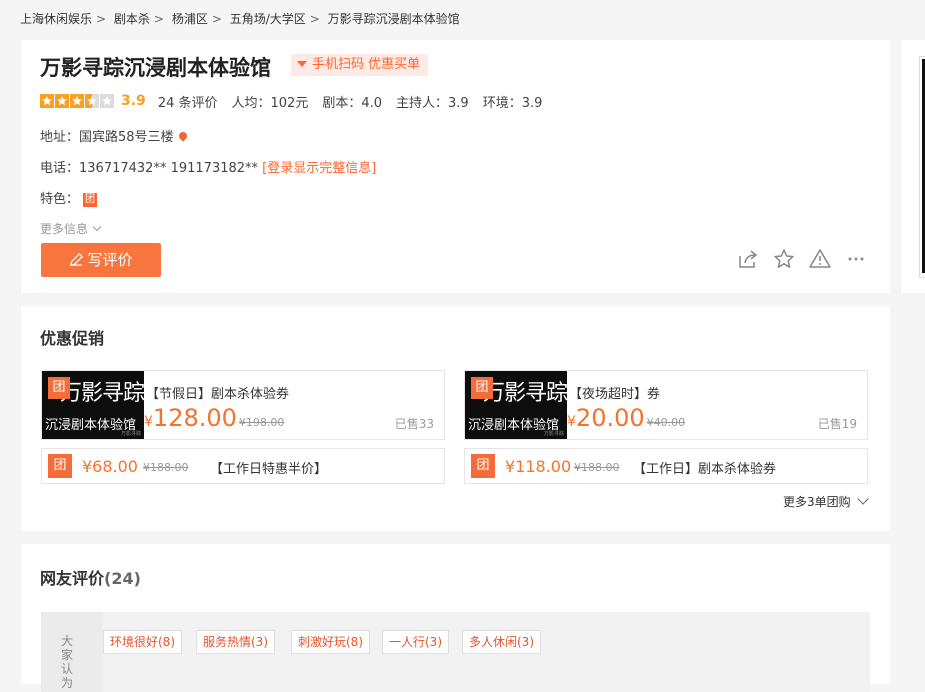 This screenshot has height=692, width=925. I want to click on deal-price: ¥68.00, so click(110, 466).